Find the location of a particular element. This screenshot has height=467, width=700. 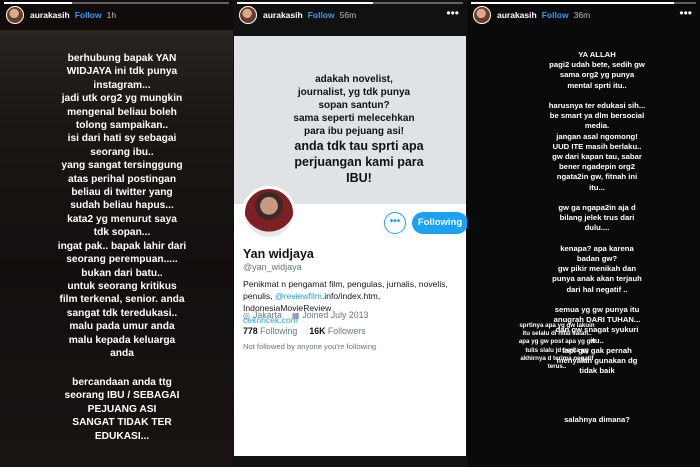

bio-text: penulis, is located at coordinates (259, 296).